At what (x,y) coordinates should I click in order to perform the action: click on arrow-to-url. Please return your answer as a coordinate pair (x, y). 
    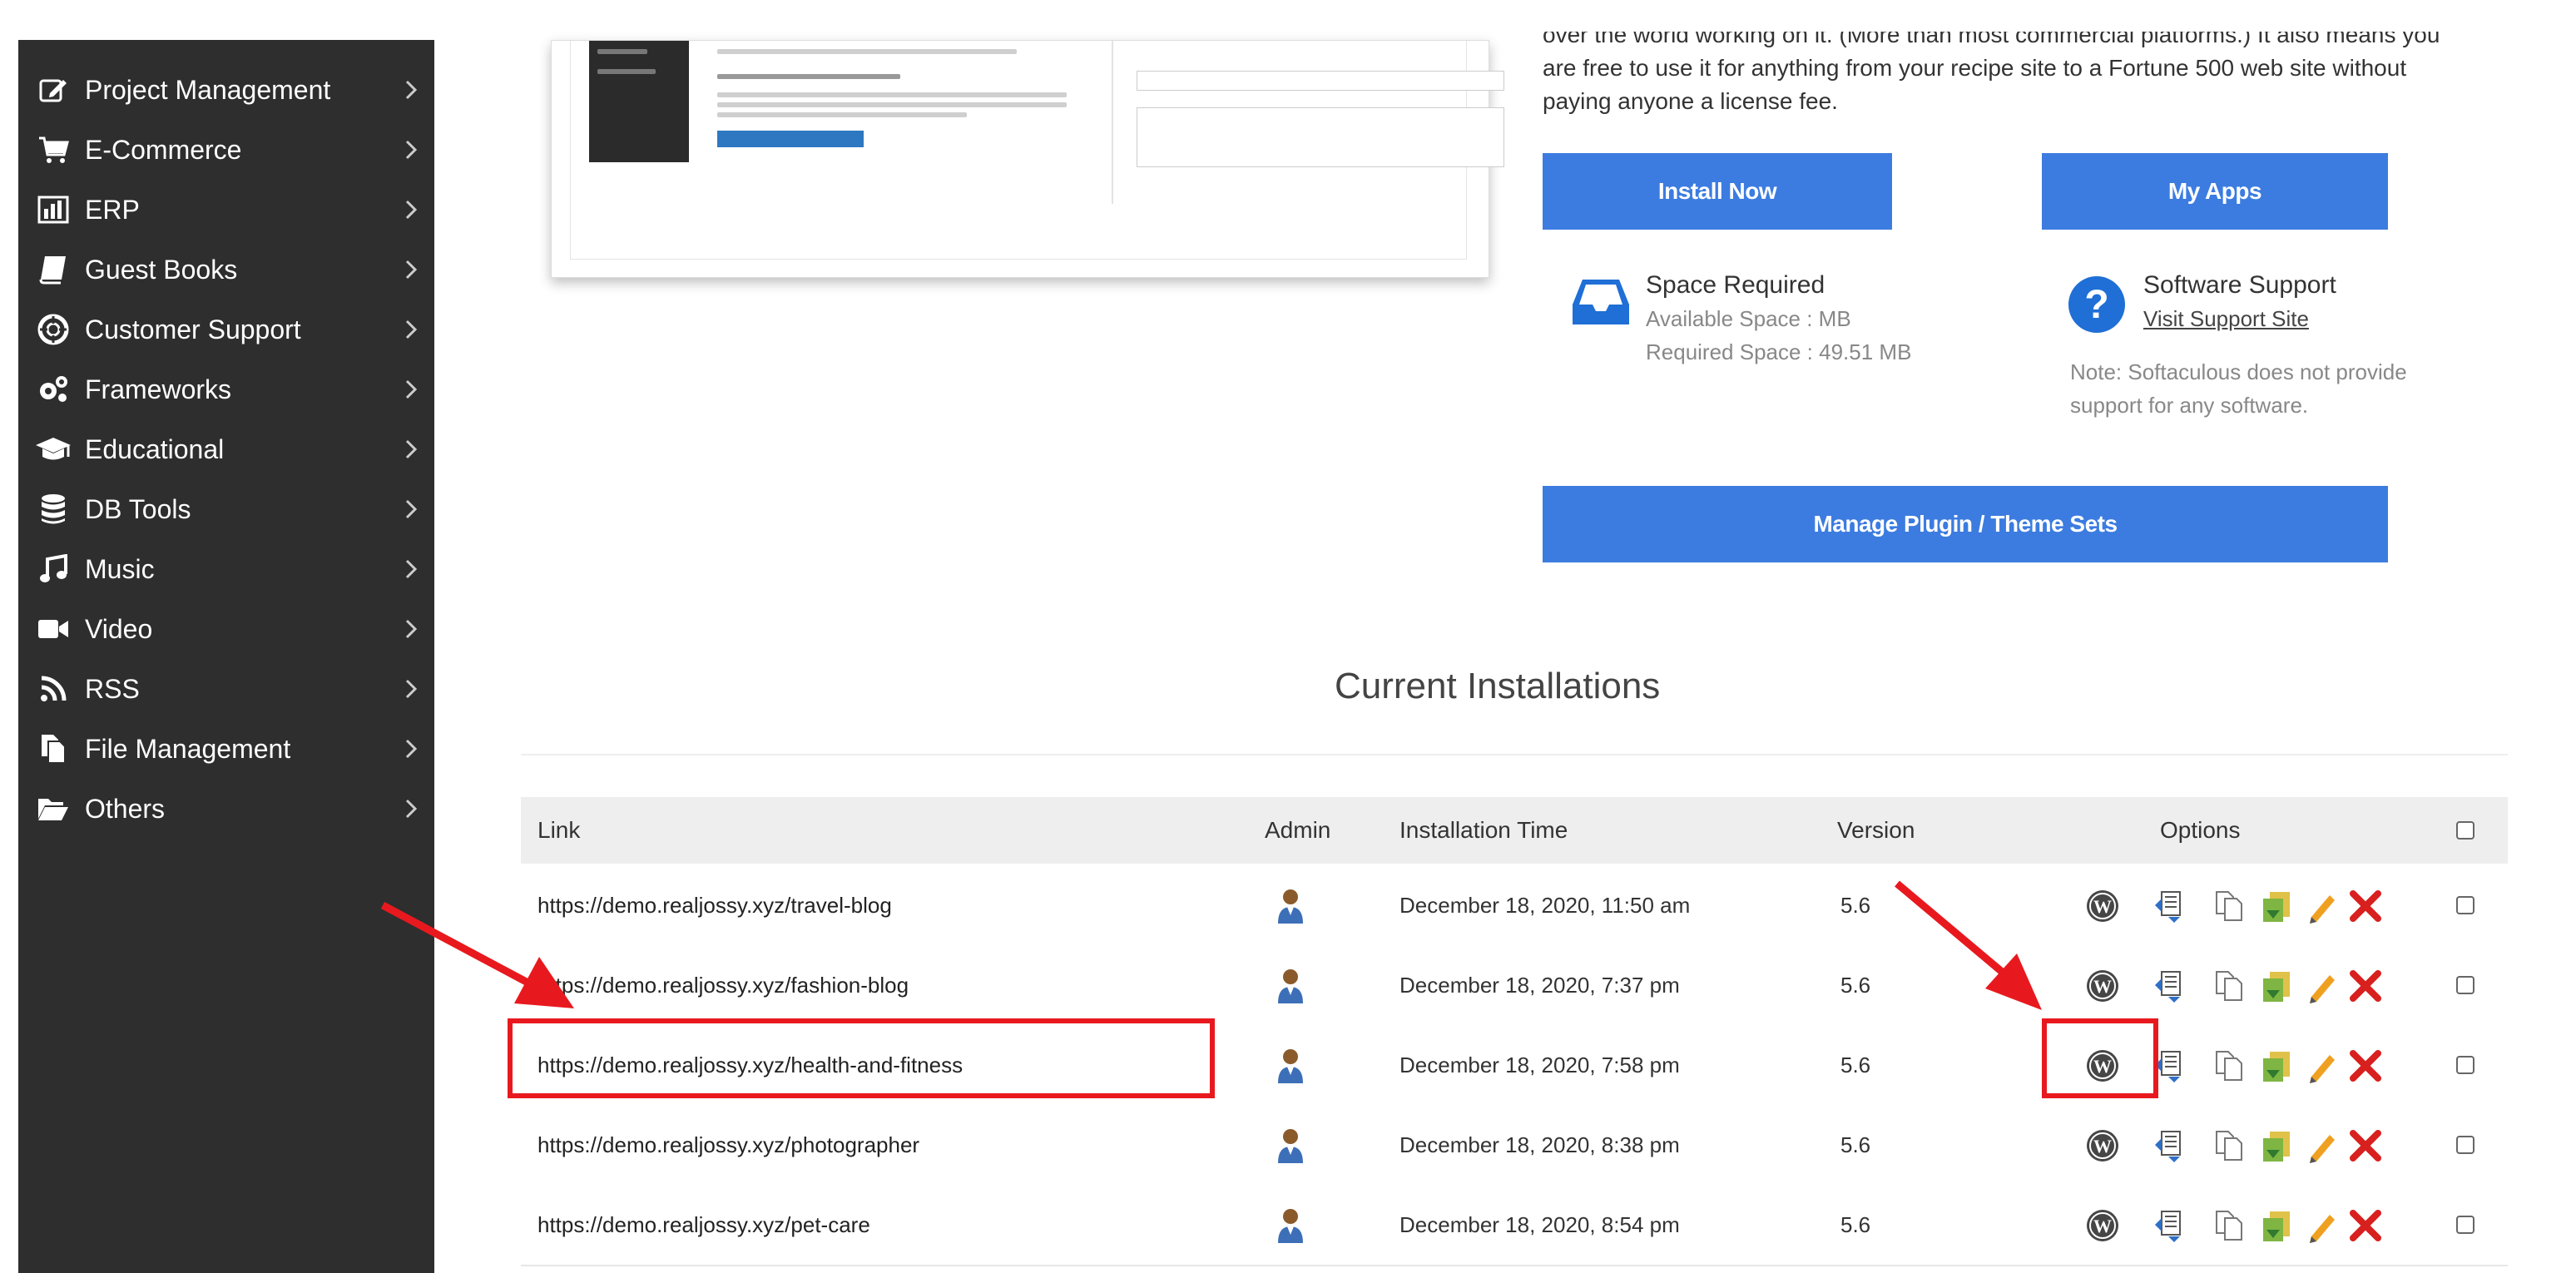
    Looking at the image, I should click on (477, 955).